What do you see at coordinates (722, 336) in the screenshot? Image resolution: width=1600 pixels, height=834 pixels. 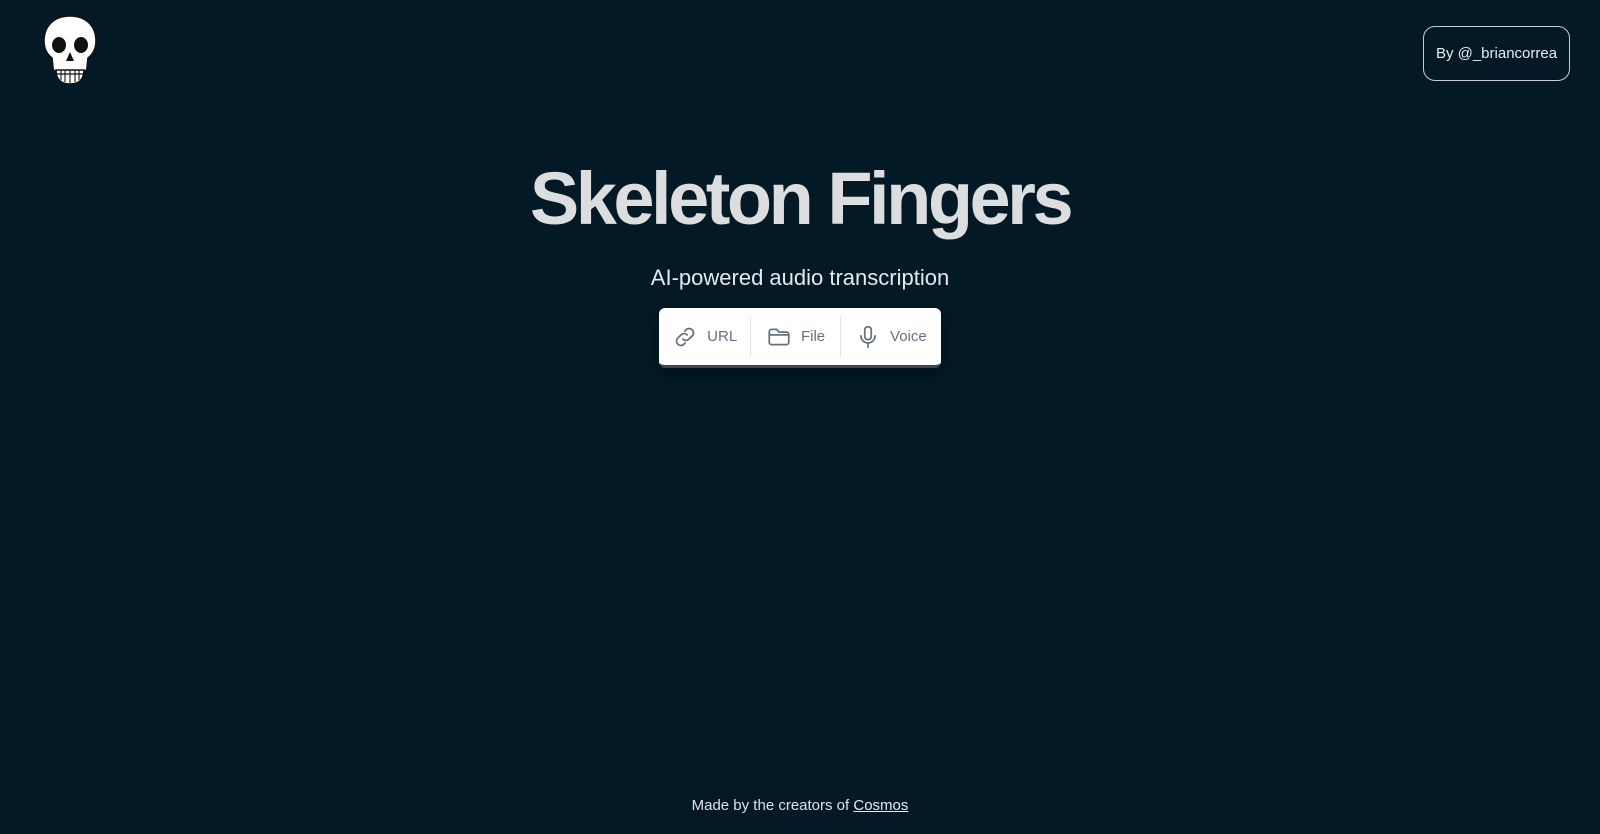 I see `mode-url-label: URL` at bounding box center [722, 336].